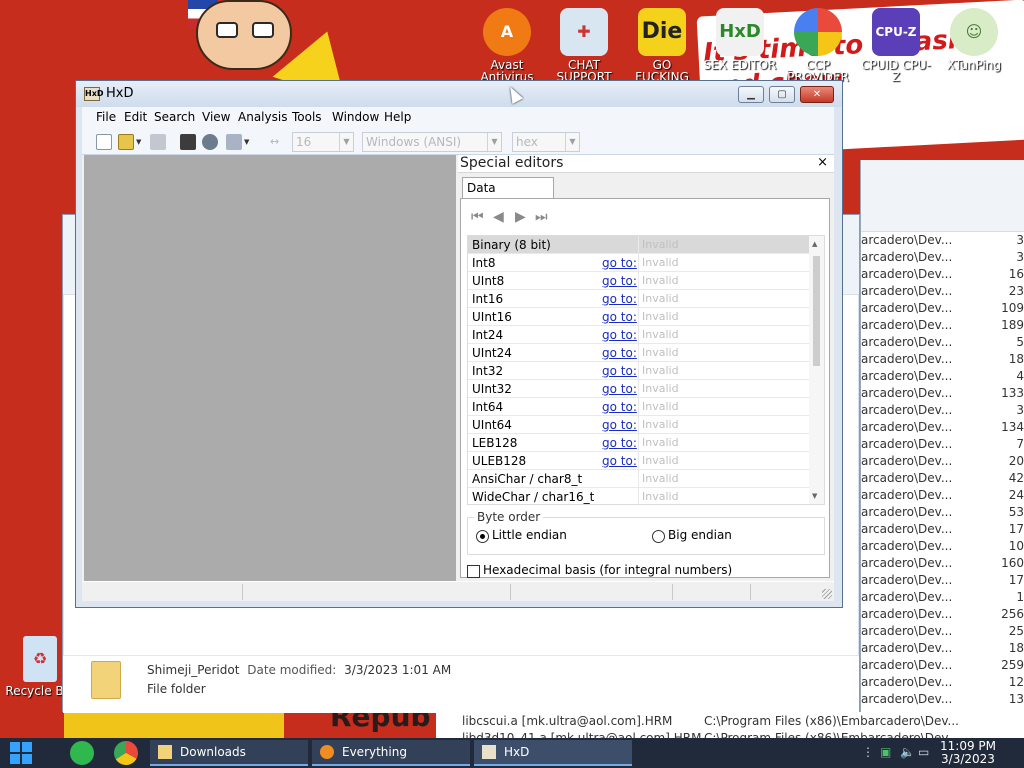 The image size is (1024, 768). What do you see at coordinates (541, 217) in the screenshot?
I see `last-icon: ⏭` at bounding box center [541, 217].